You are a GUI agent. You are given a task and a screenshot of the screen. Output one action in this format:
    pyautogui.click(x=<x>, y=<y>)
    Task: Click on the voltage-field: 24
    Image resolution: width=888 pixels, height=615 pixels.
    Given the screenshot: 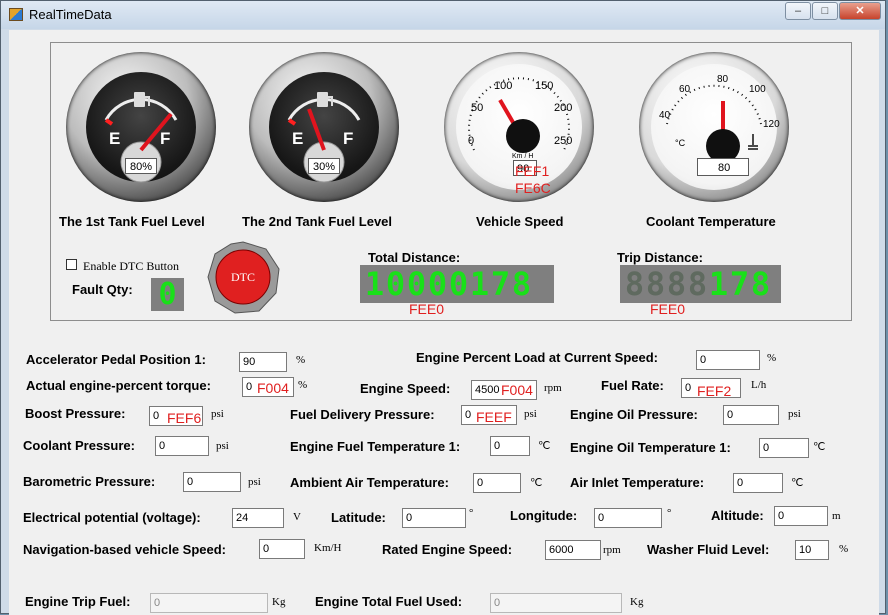 What is the action you would take?
    pyautogui.click(x=258, y=518)
    